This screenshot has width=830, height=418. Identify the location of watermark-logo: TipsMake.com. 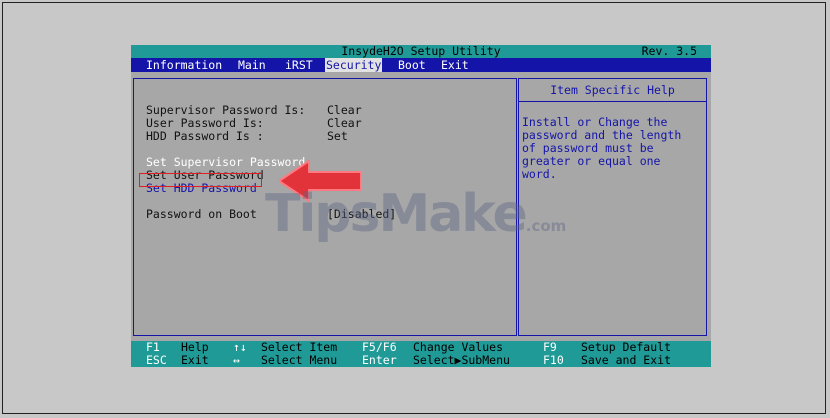
(425, 214).